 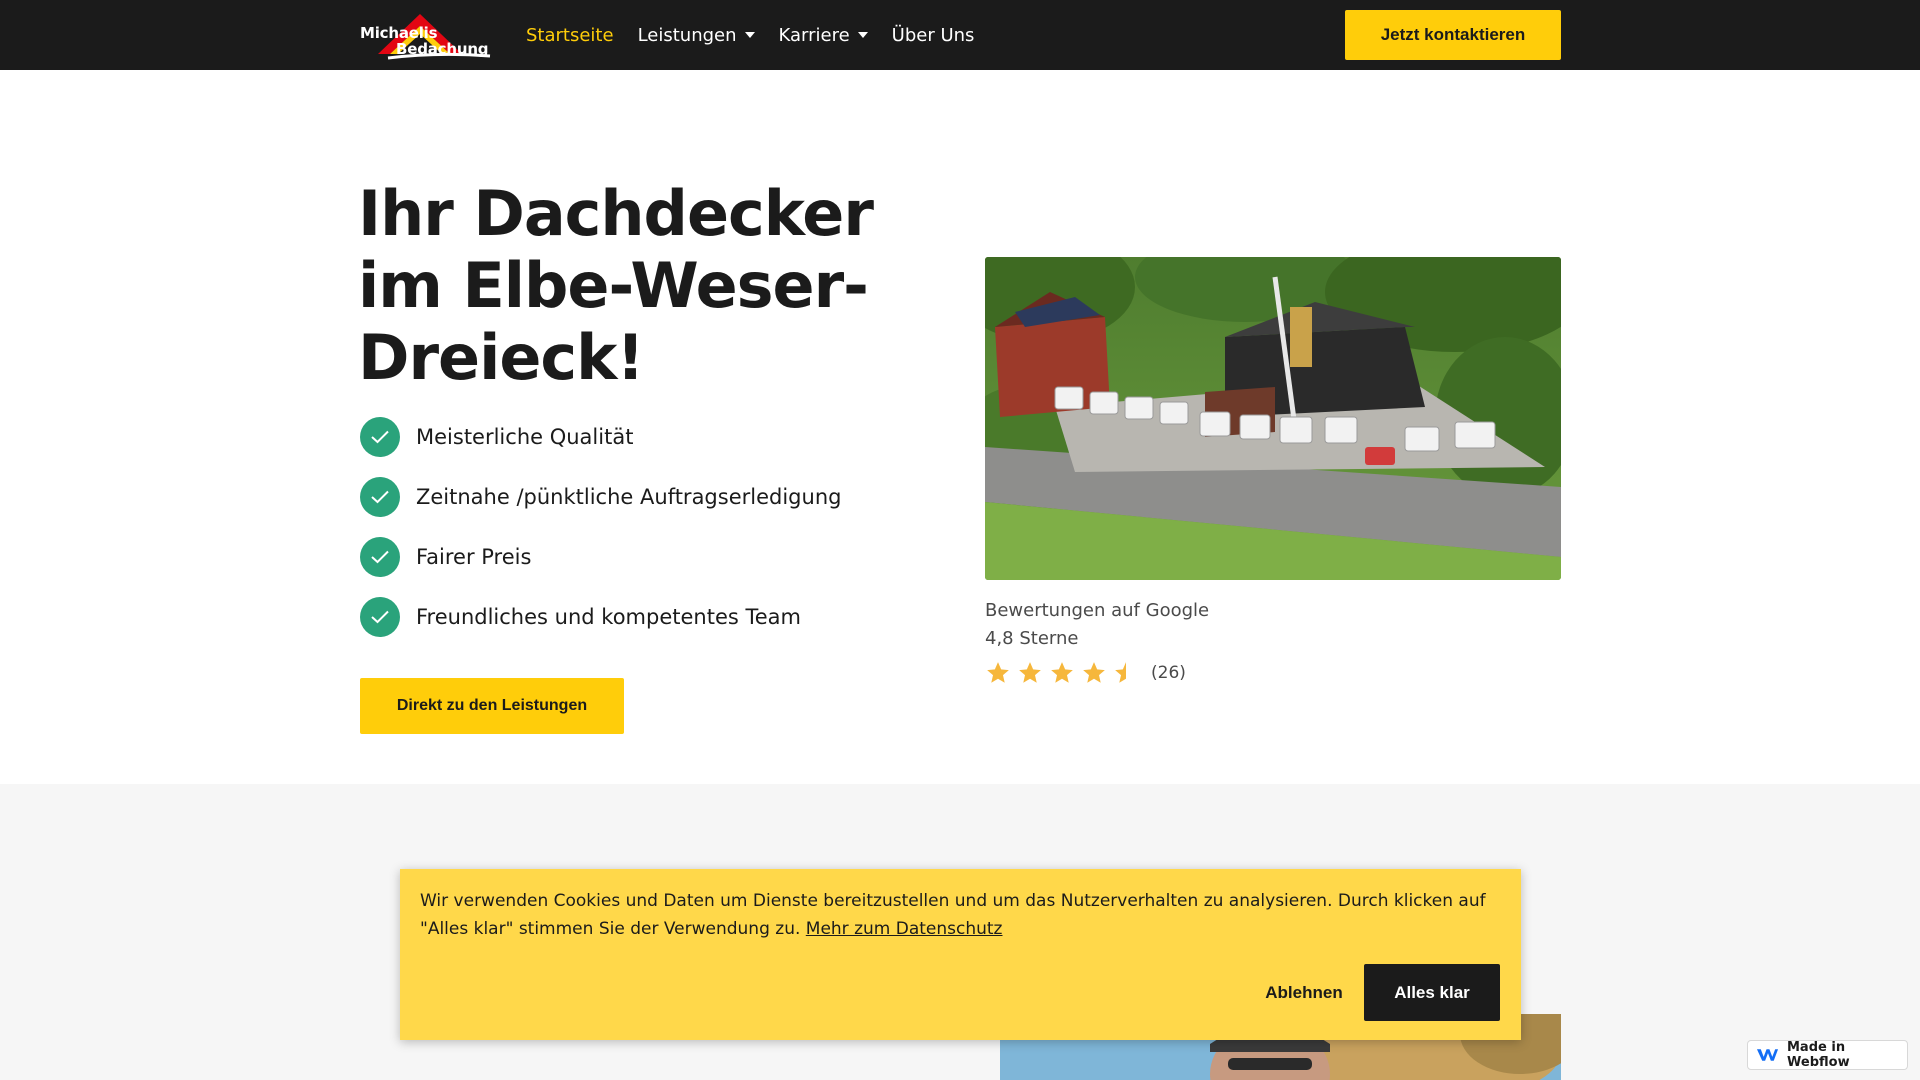 I want to click on nav-karriere: Karriere, so click(x=823, y=35).